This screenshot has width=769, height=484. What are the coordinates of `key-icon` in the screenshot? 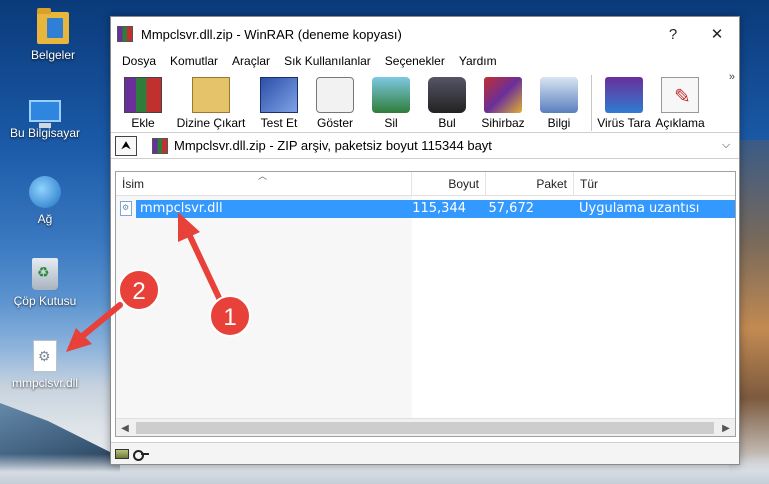 It's located at (141, 455).